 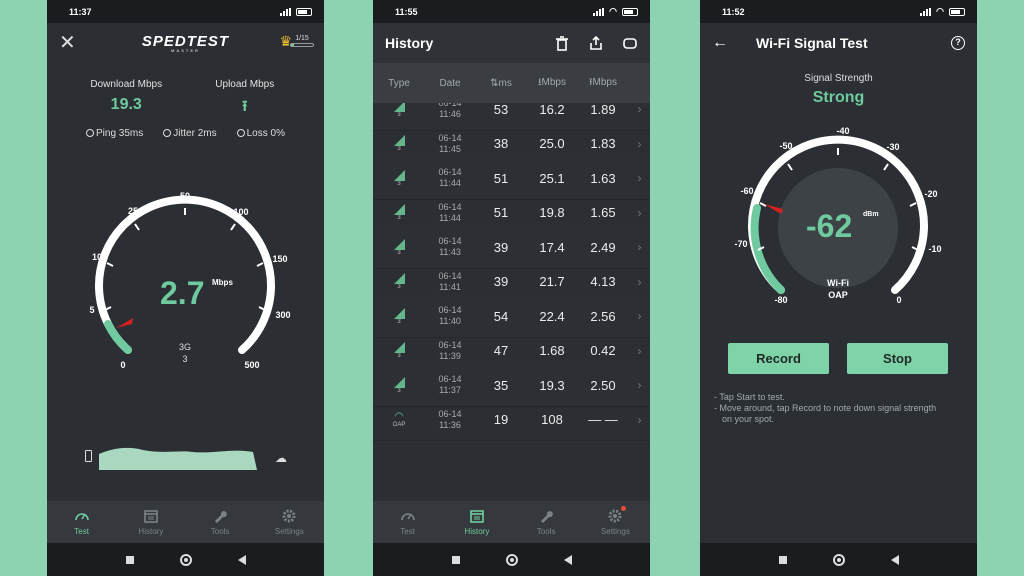 What do you see at coordinates (501, 110) in the screenshot?
I see `row-ping: 53` at bounding box center [501, 110].